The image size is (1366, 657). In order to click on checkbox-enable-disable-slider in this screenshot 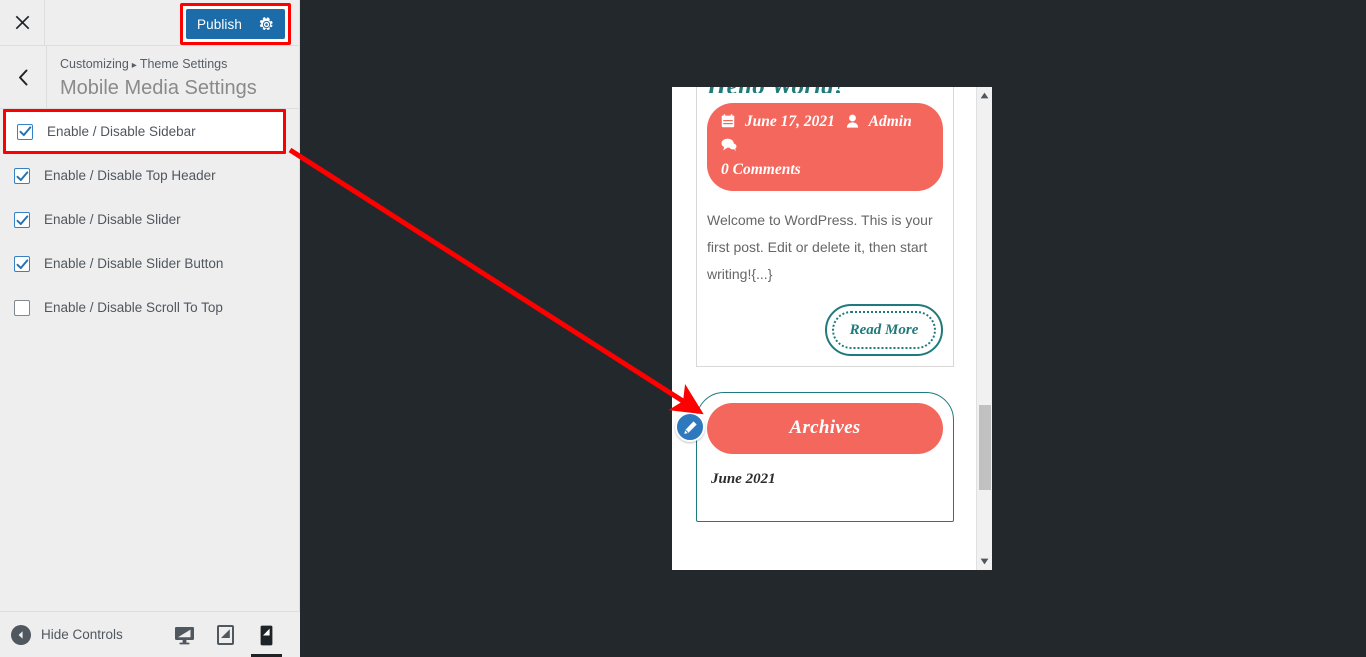, I will do `click(22, 220)`.